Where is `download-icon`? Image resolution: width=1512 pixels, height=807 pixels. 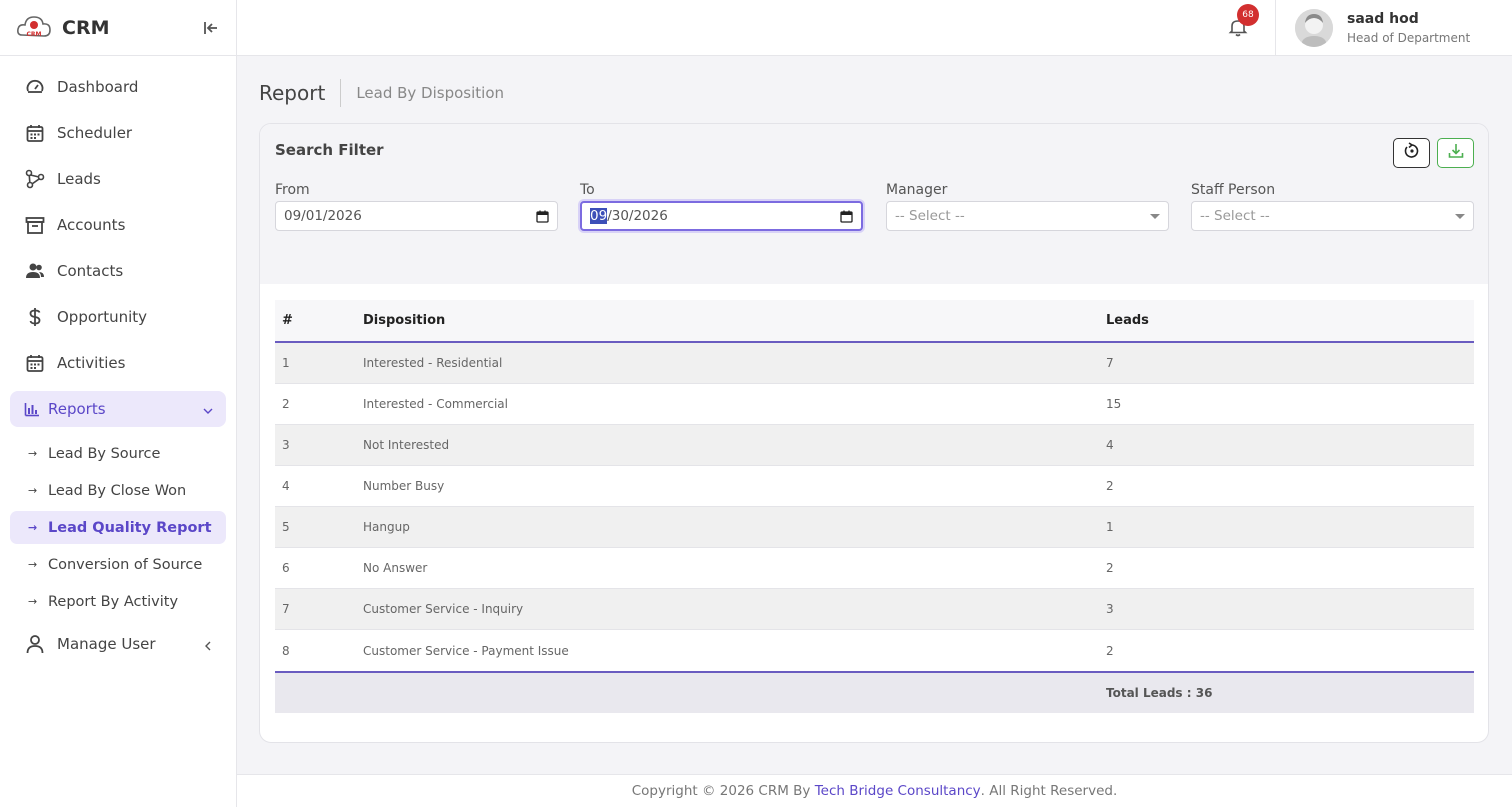
download-icon is located at coordinates (1456, 153).